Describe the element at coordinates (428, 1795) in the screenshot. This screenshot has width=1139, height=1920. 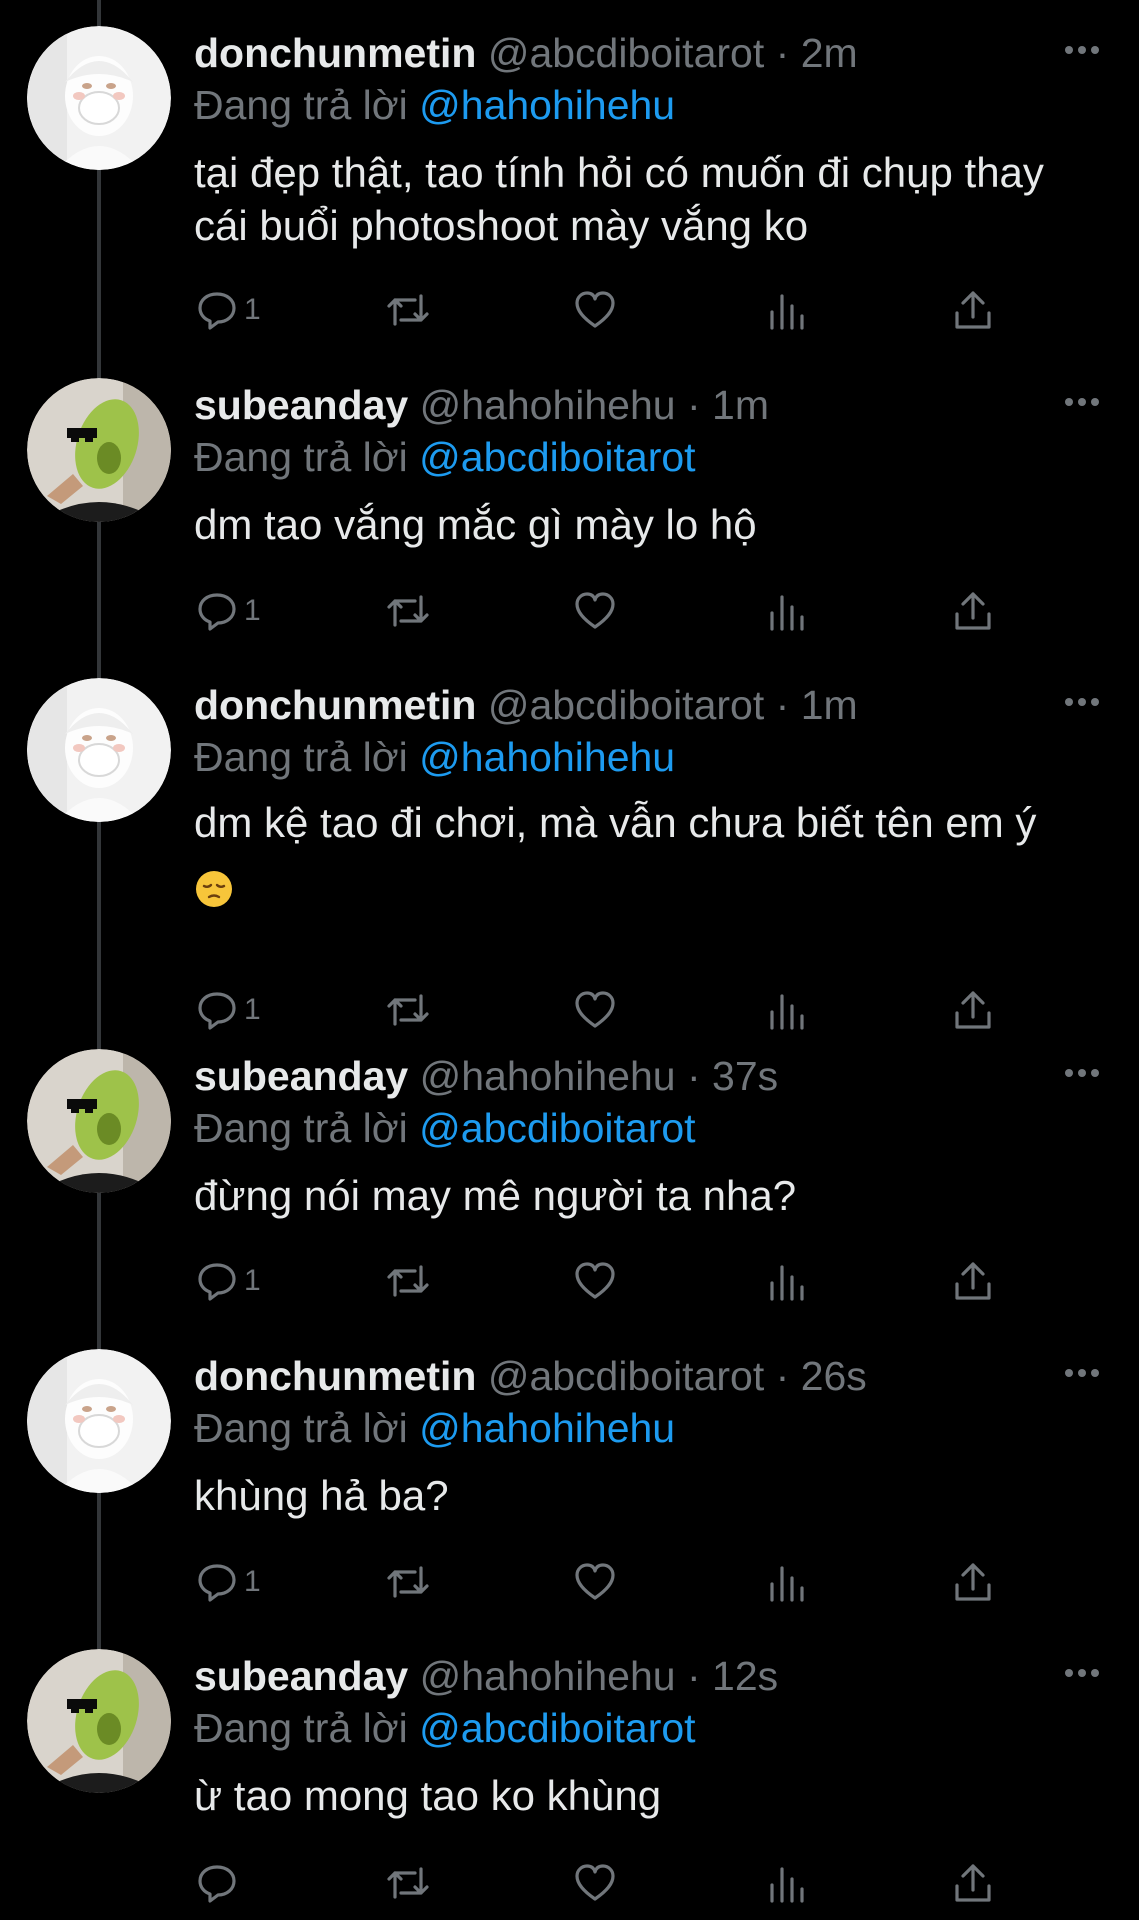
I see `tweet-text: ừ tao mong tao ko khùng` at that location.